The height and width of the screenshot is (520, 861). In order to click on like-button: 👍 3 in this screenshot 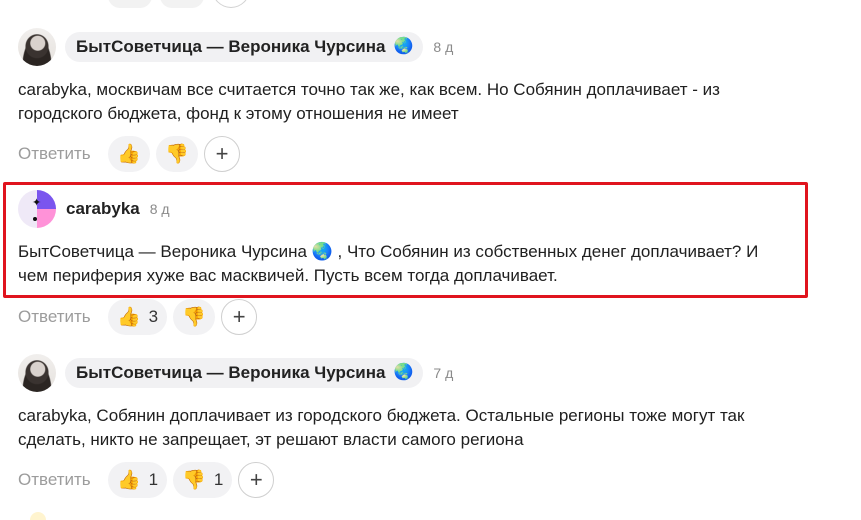, I will do `click(138, 317)`.